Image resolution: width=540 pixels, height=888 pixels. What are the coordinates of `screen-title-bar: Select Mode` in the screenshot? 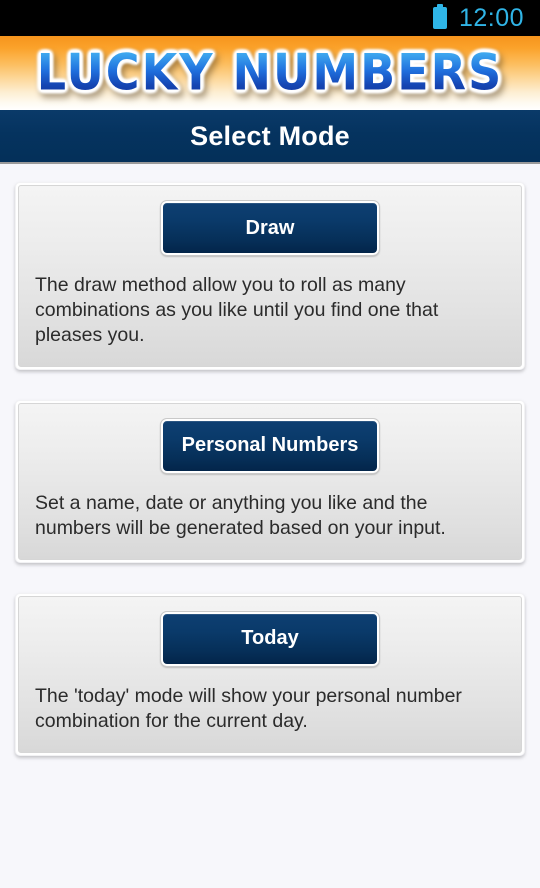 It's located at (270, 137).